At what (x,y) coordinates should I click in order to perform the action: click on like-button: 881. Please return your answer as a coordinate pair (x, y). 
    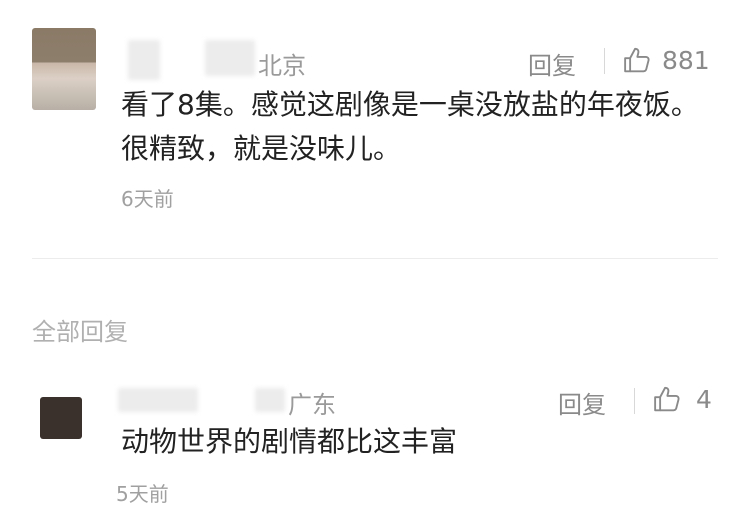
    Looking at the image, I should click on (666, 60).